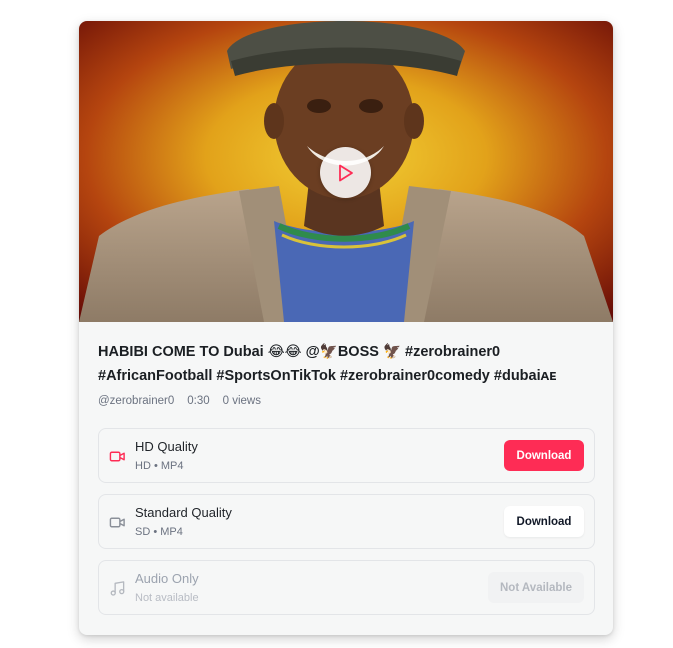 The width and height of the screenshot is (673, 648). What do you see at coordinates (117, 588) in the screenshot?
I see `music-note-icon` at bounding box center [117, 588].